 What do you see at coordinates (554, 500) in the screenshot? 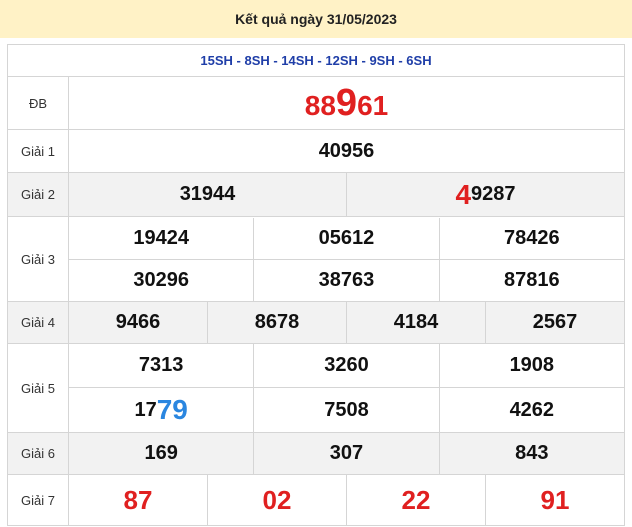
I see `prize-7-4: 91` at bounding box center [554, 500].